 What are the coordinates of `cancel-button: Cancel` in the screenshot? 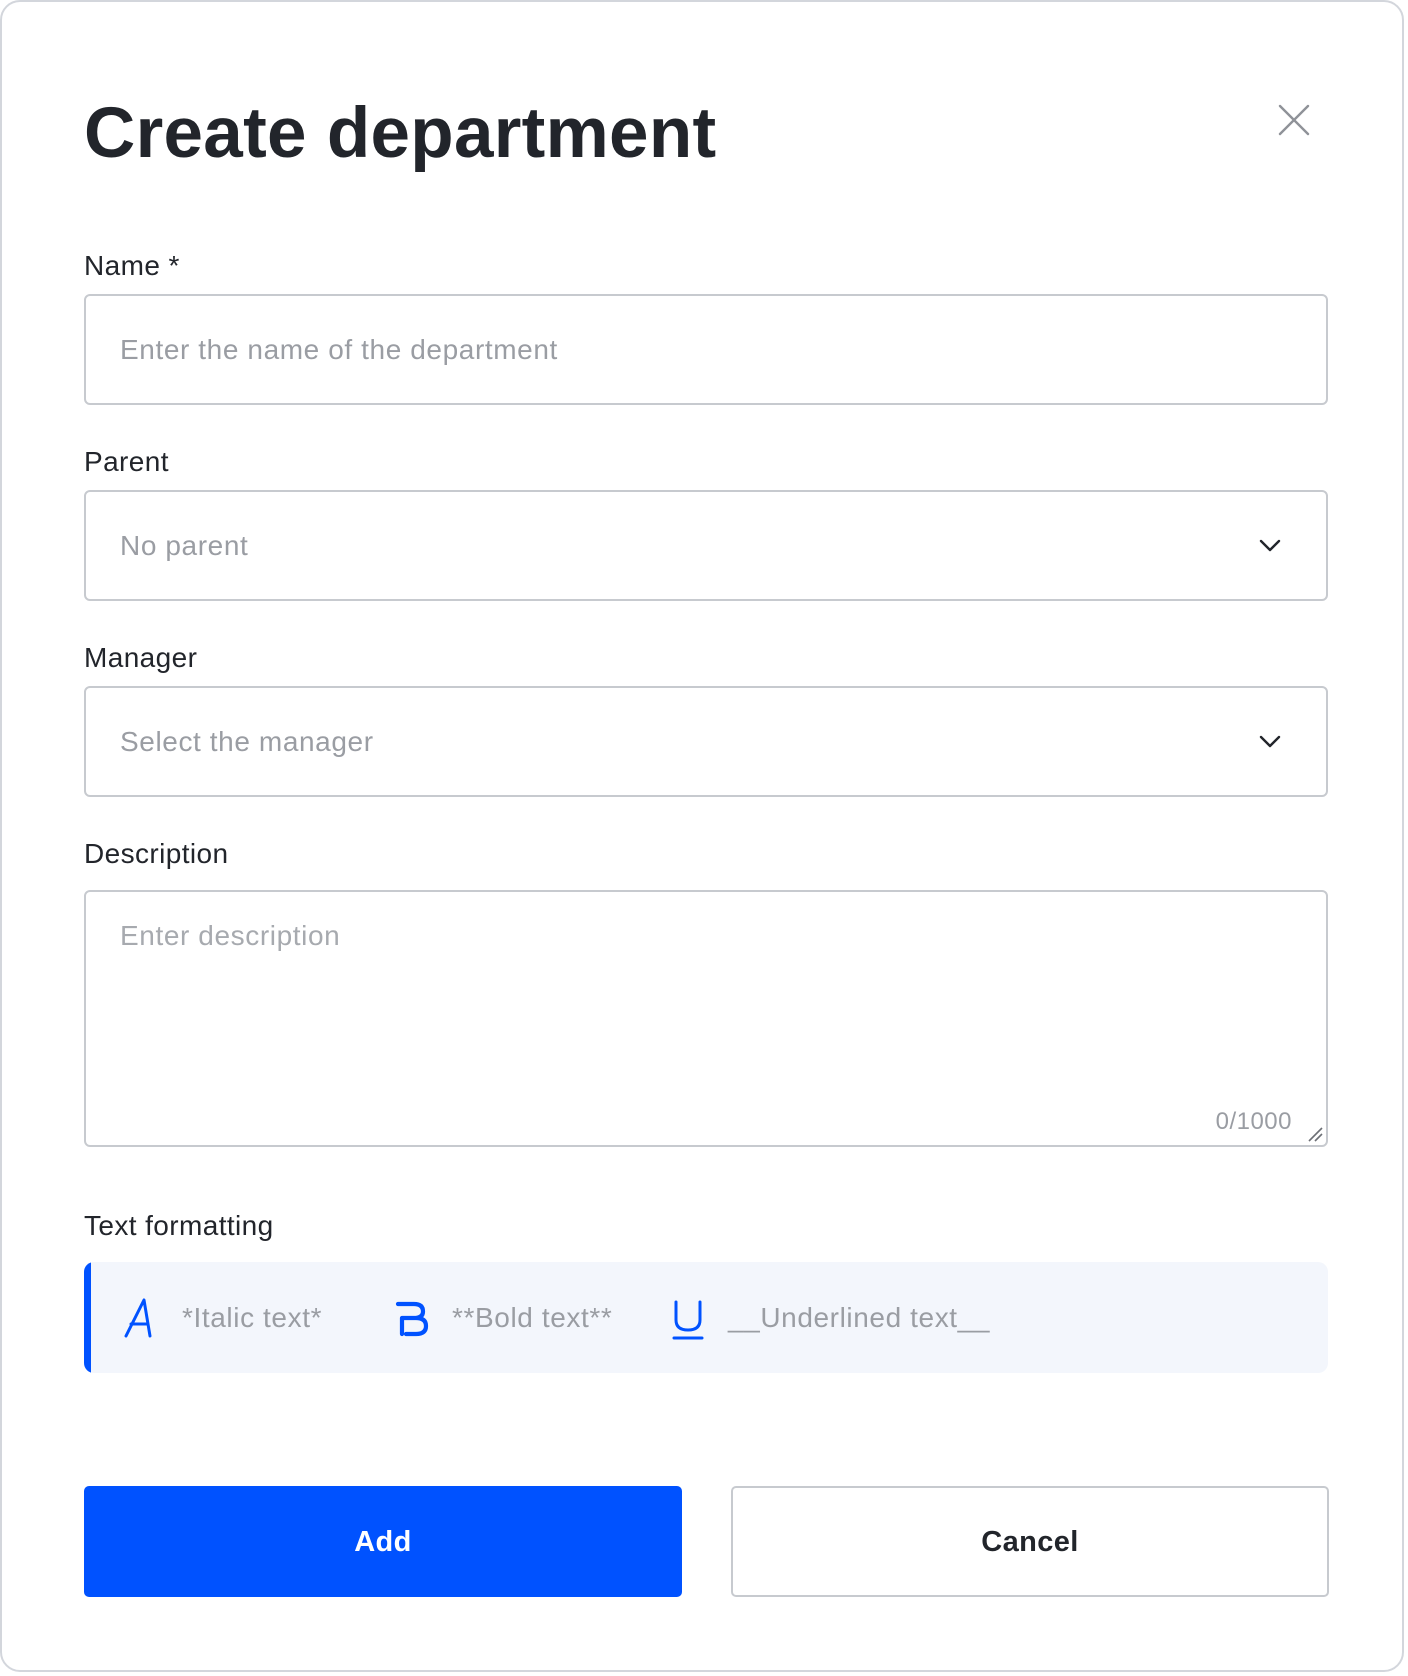 It's located at (1030, 1541).